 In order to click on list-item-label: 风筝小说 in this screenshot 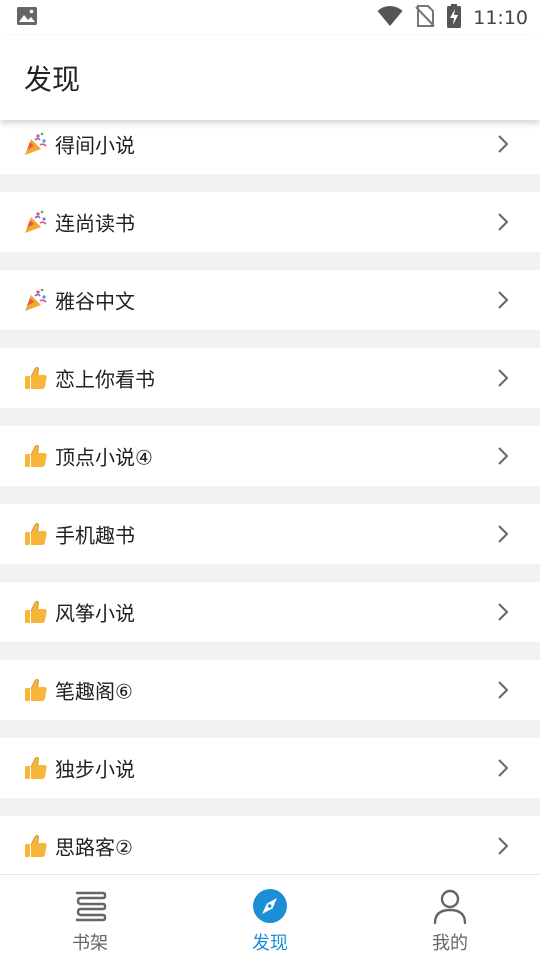, I will do `click(95, 613)`.